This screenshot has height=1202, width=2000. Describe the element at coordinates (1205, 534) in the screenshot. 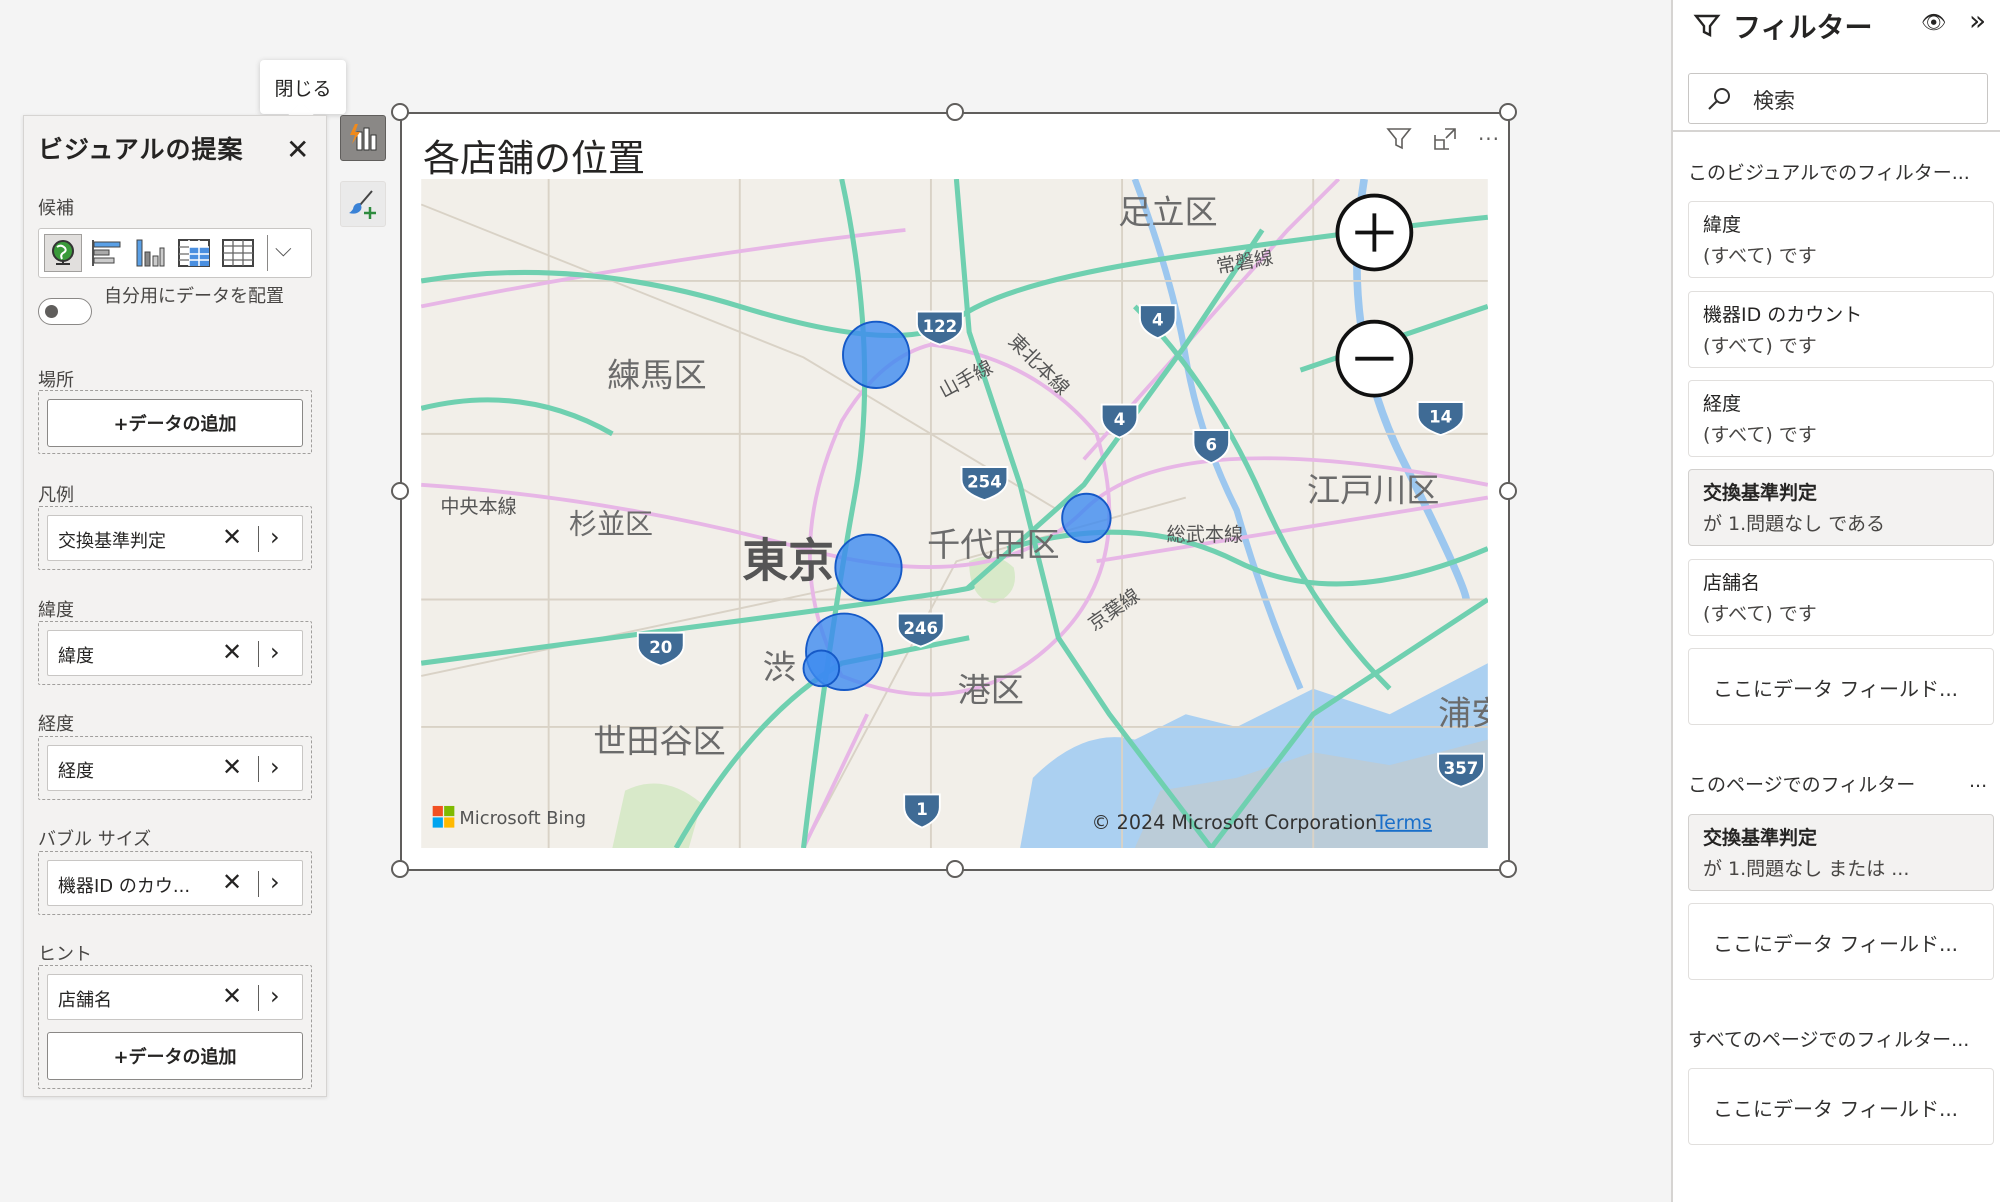

I see `map-label: 総武本線` at that location.